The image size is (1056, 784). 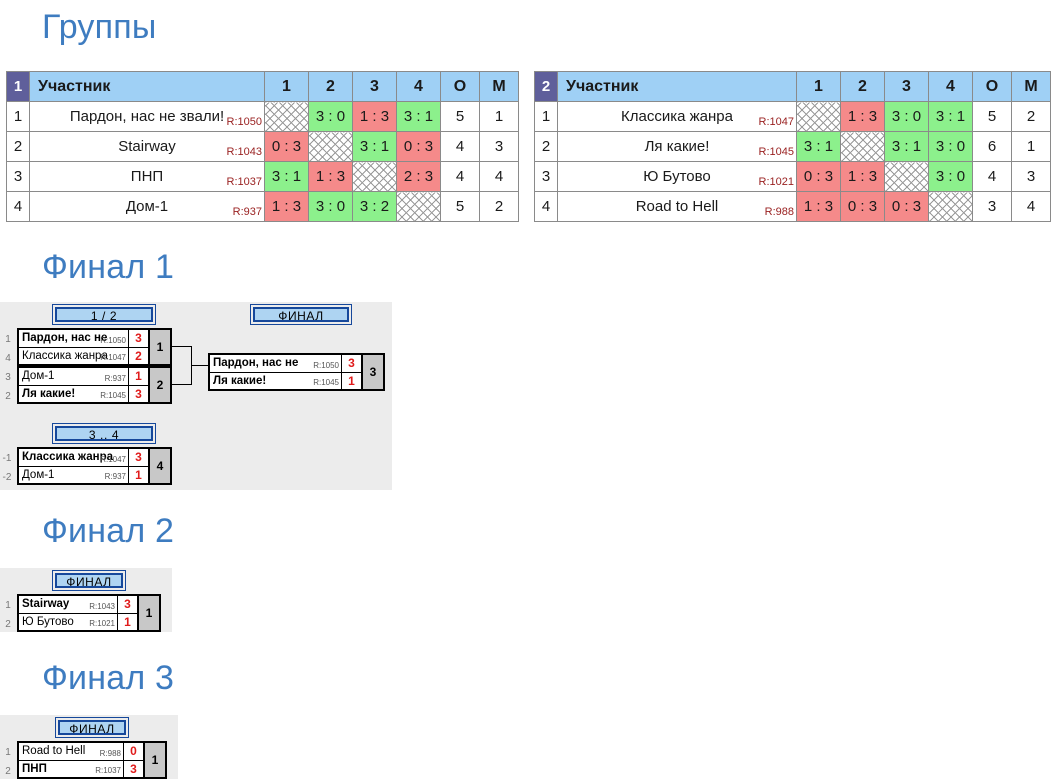 I want to click on match-third-place: Классика жанра R:1047 3 Дом-1 R:937 1 4, so click(x=94, y=466).